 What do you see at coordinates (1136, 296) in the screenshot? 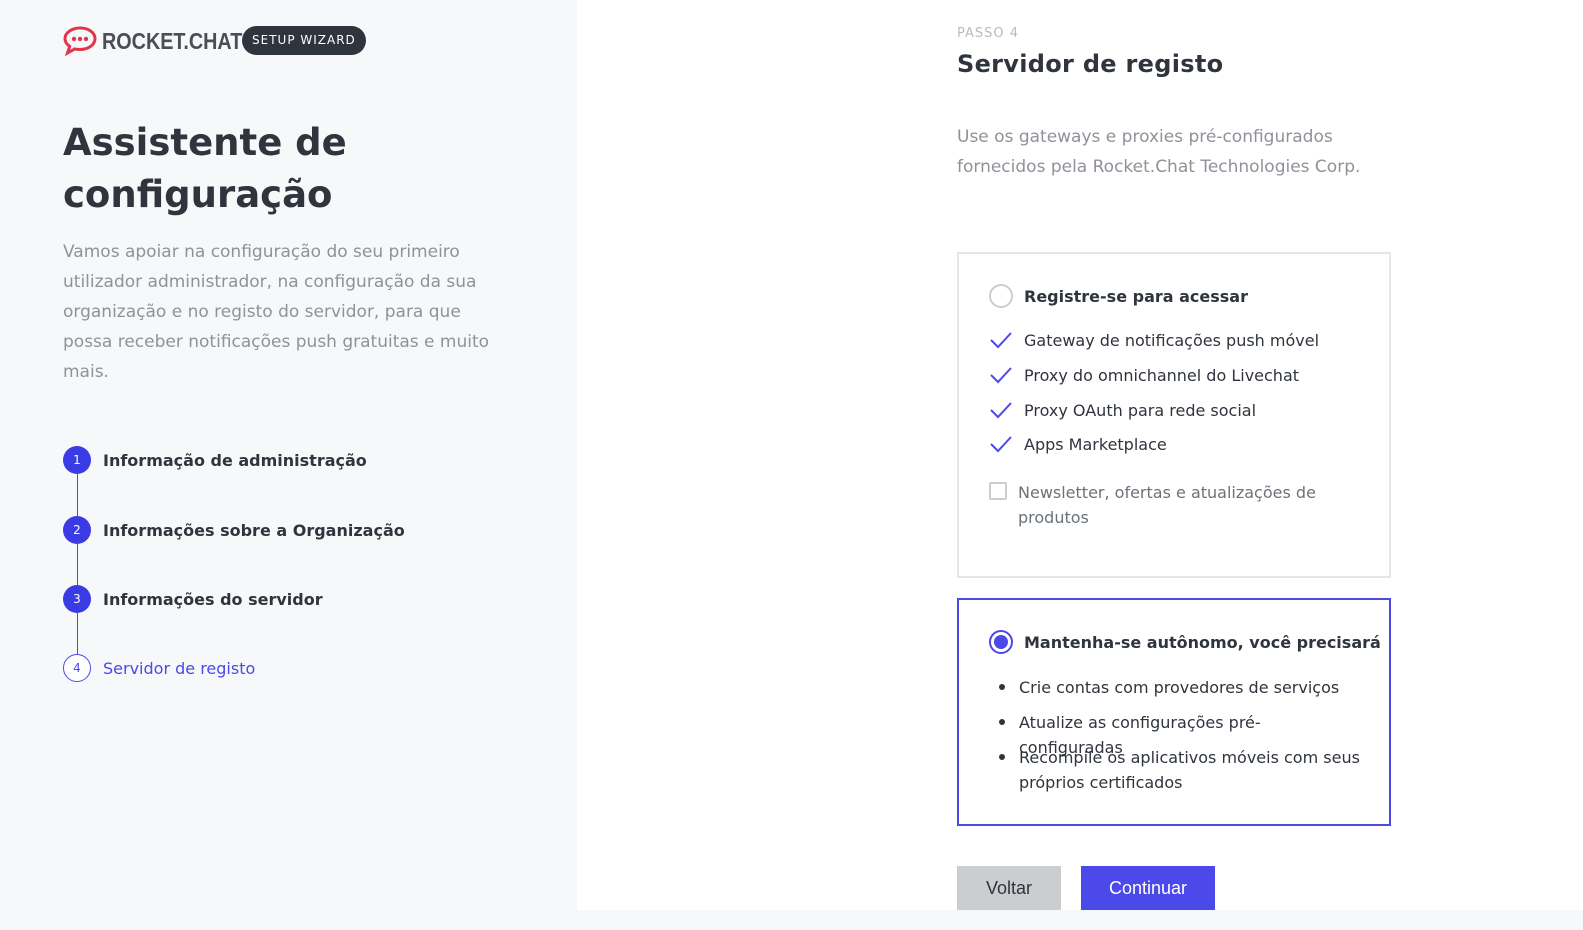
I see `option-register-title: Registre-se para acessar` at bounding box center [1136, 296].